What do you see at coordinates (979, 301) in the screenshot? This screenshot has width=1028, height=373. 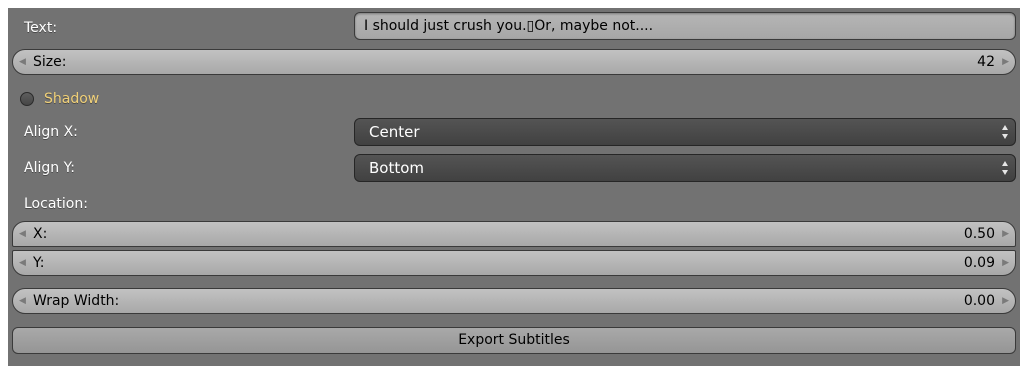 I see `wrap-width-value: 0.00` at bounding box center [979, 301].